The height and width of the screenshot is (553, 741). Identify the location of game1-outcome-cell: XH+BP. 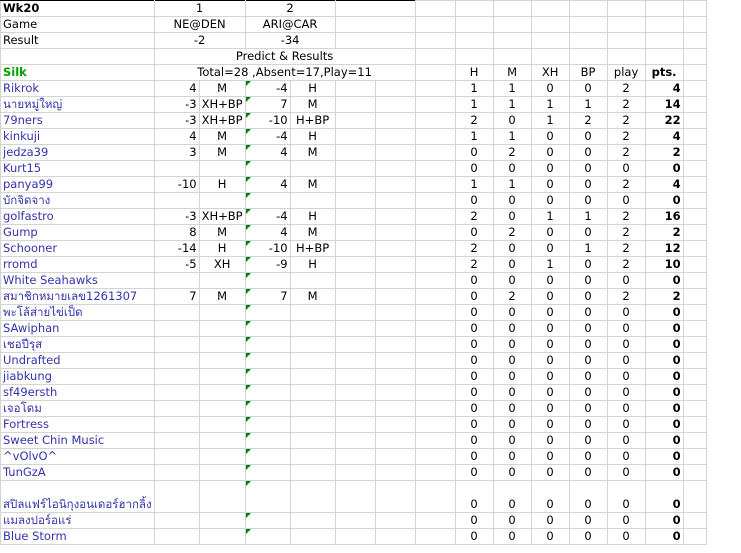
(222, 104).